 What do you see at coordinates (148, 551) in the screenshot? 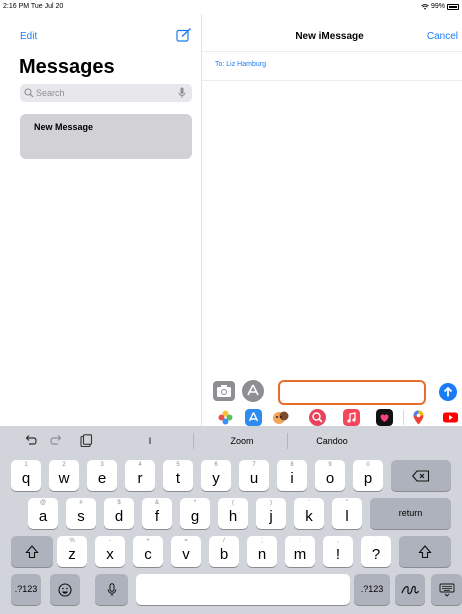
I see `key-c: + c` at bounding box center [148, 551].